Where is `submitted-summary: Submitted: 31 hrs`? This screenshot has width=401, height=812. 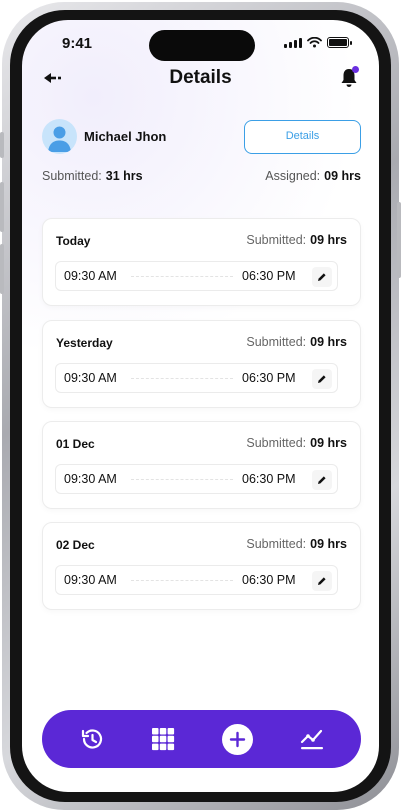 submitted-summary: Submitted: 31 hrs is located at coordinates (92, 176).